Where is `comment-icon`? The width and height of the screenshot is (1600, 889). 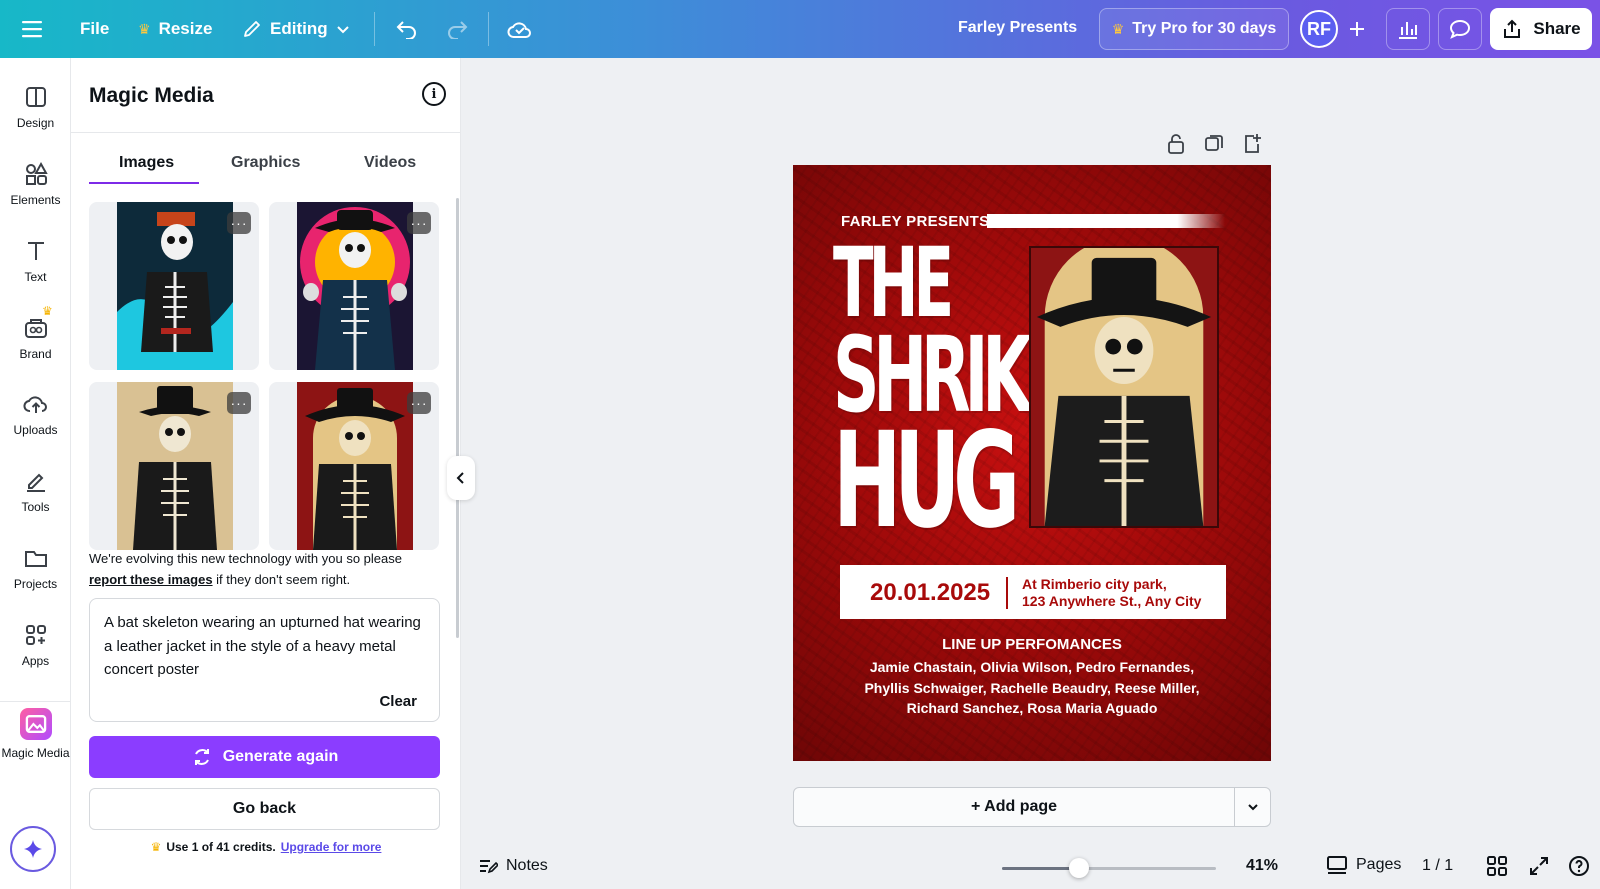
comment-icon is located at coordinates (1460, 29).